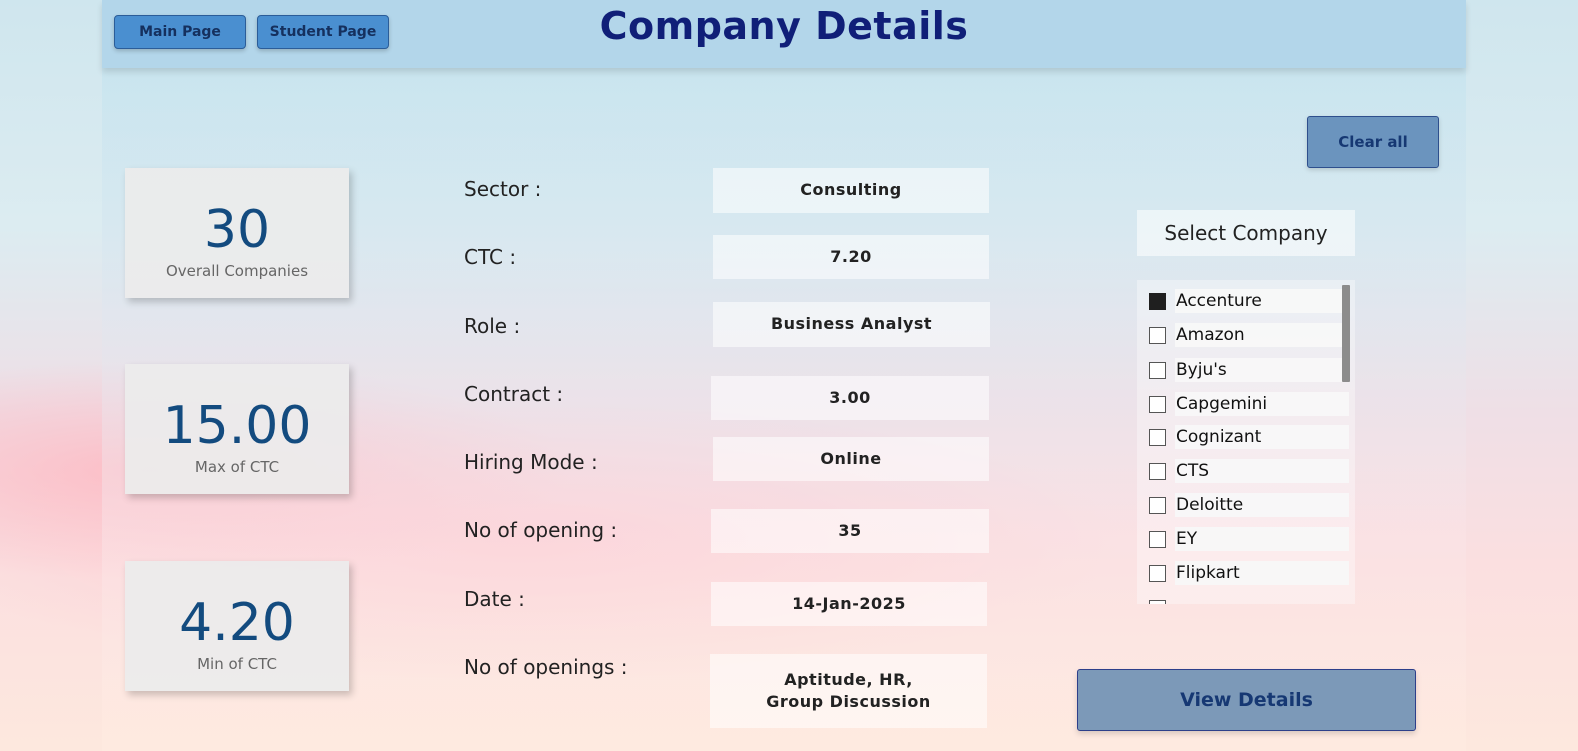 The height and width of the screenshot is (751, 1578). I want to click on kpi-label-max-ctc: Max of CTC, so click(237, 467).